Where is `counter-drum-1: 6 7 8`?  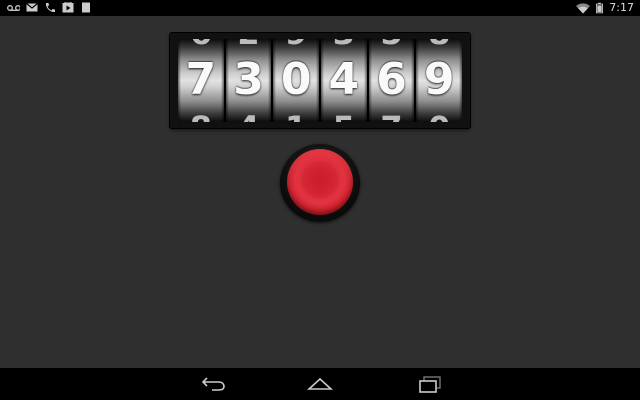 counter-drum-1: 6 7 8 is located at coordinates (201, 80).